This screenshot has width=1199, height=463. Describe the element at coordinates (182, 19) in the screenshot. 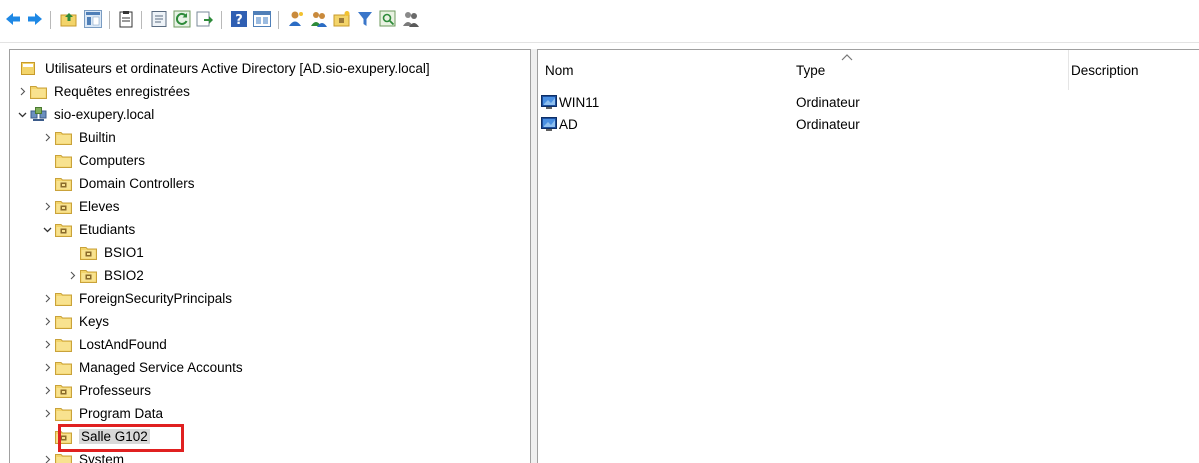

I see `refresh-icon` at that location.